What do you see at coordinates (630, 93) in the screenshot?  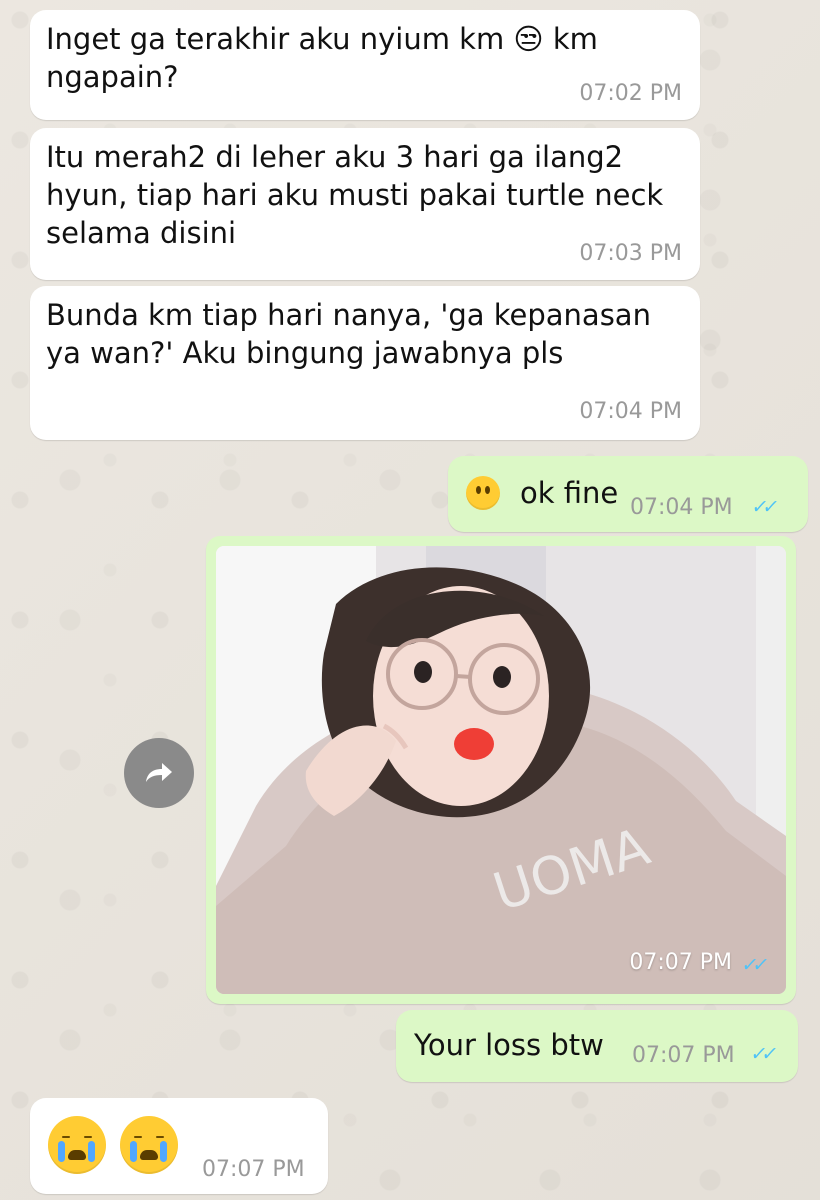 I see `message-time: 07:02 PM` at bounding box center [630, 93].